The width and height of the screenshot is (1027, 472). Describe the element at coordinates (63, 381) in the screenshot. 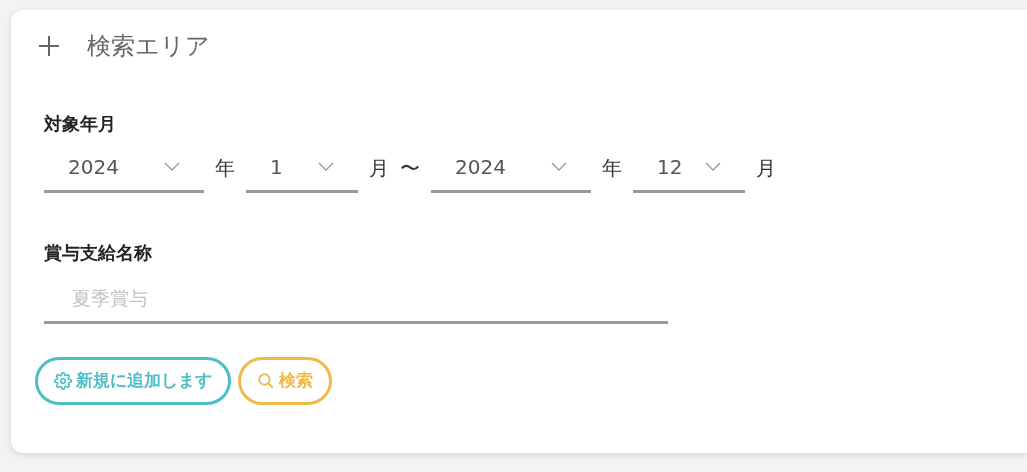

I see `settings-icon` at that location.